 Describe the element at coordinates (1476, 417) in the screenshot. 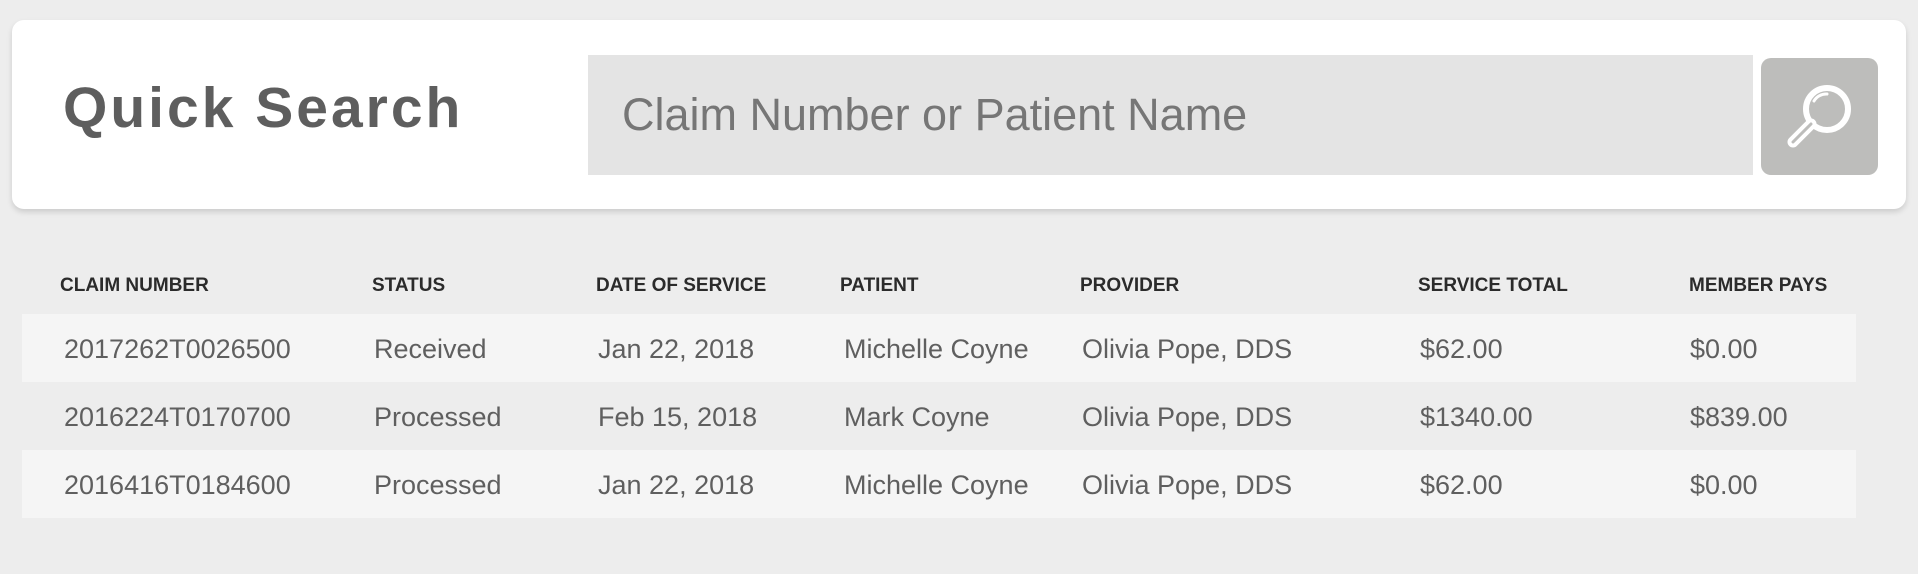

I see `service-total: $1340.00` at that location.